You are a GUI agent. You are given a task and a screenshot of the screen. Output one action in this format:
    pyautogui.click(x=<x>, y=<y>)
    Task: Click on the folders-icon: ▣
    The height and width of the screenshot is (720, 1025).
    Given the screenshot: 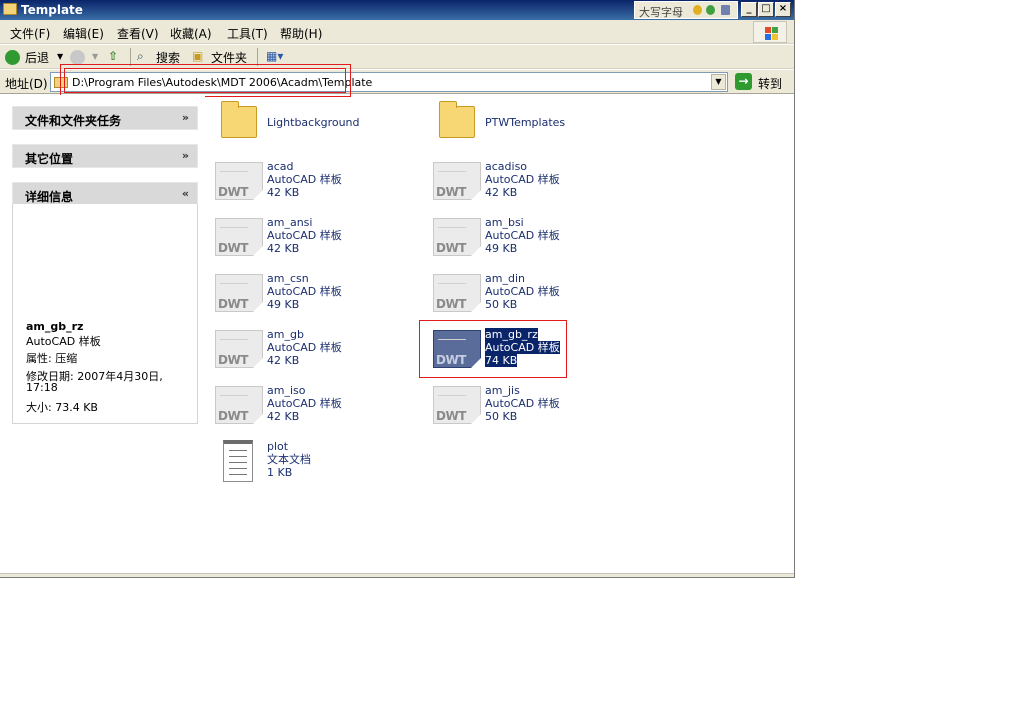 What is the action you would take?
    pyautogui.click(x=197, y=56)
    